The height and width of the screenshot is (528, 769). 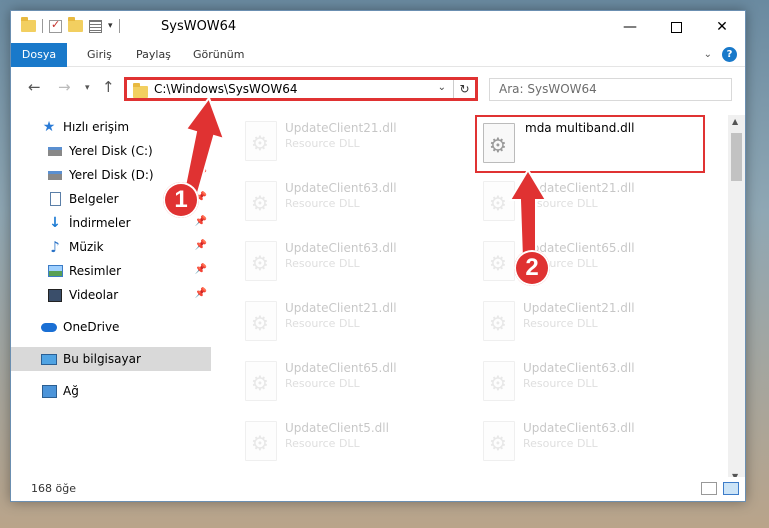 I want to click on customize-view-icon, so click(x=95, y=26).